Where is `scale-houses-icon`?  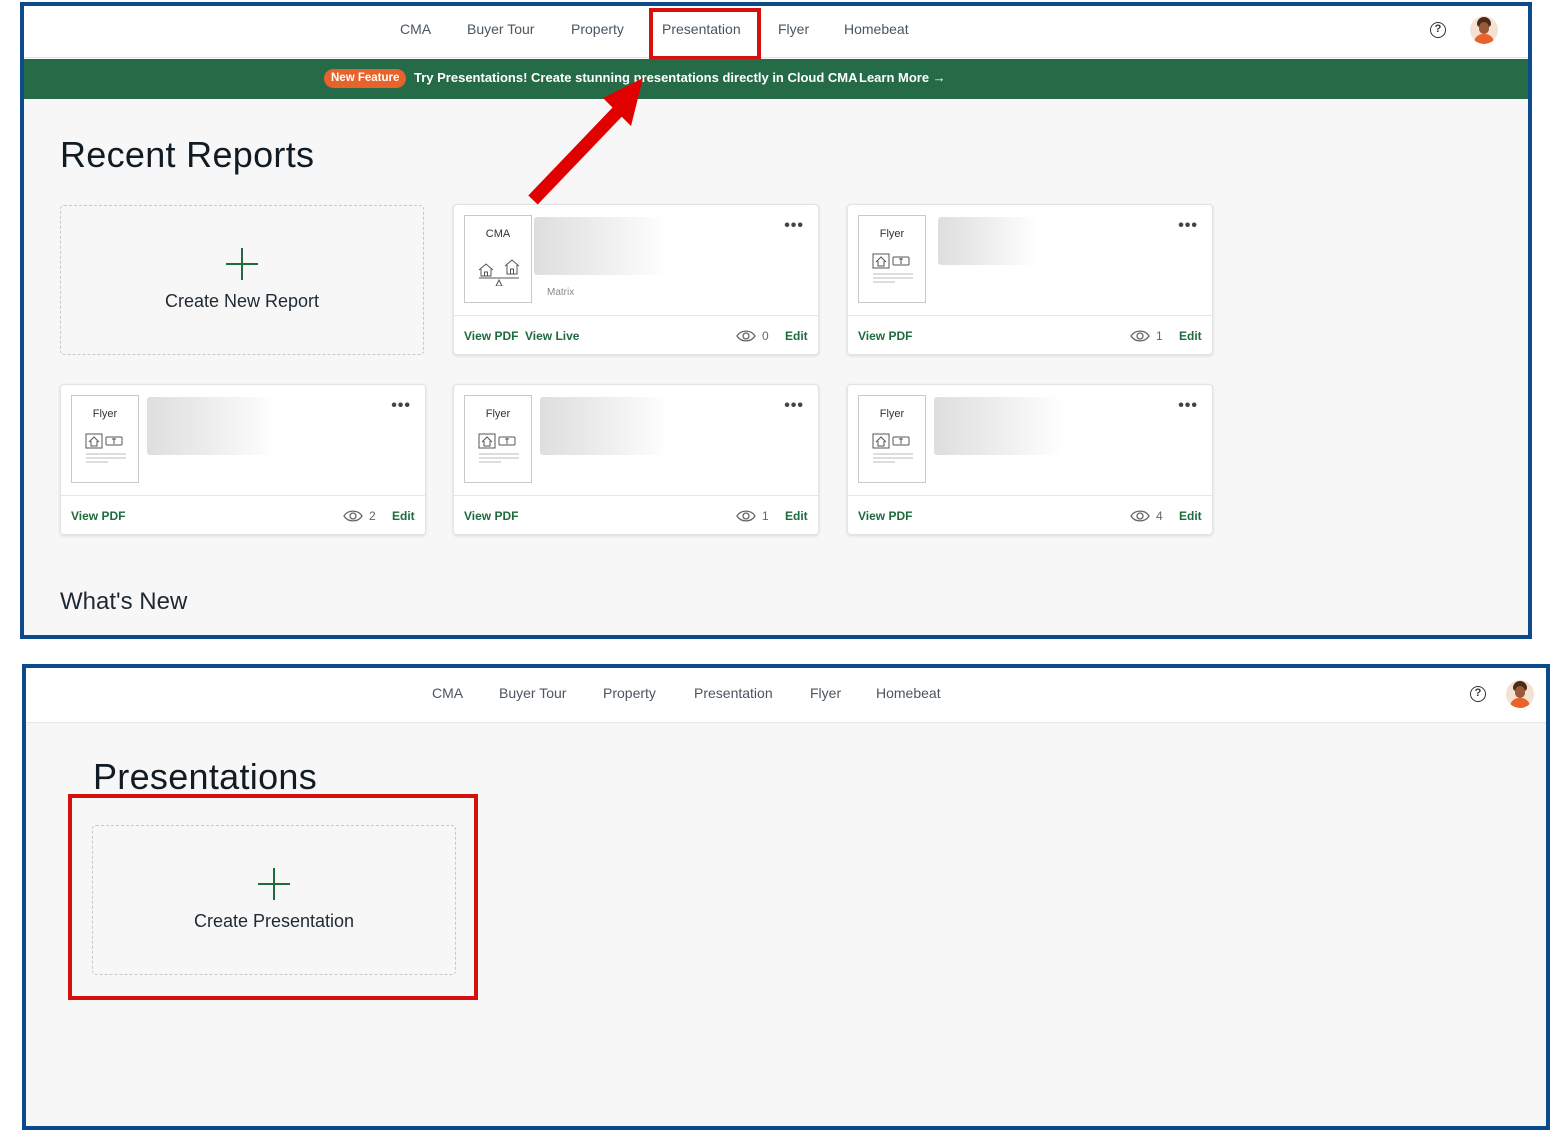 scale-houses-icon is located at coordinates (499, 272).